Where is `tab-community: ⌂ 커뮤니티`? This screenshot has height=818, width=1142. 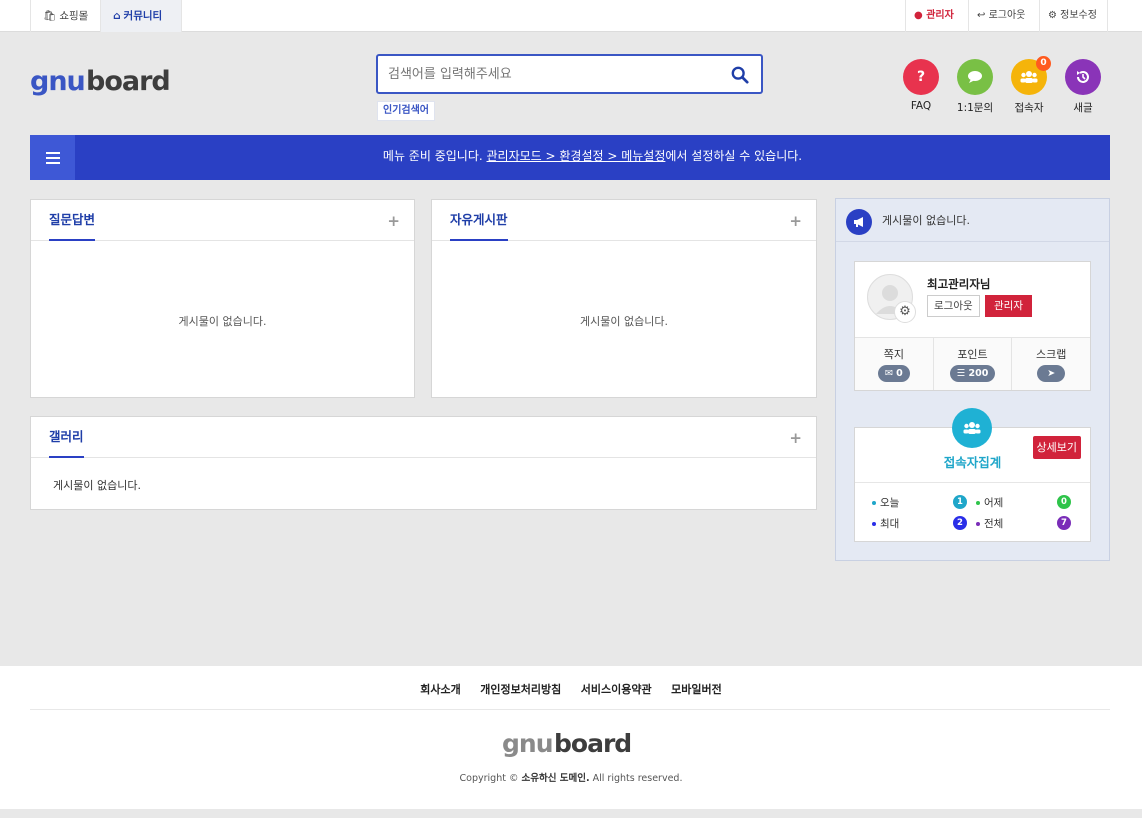 tab-community: ⌂ 커뮤니티 is located at coordinates (141, 16).